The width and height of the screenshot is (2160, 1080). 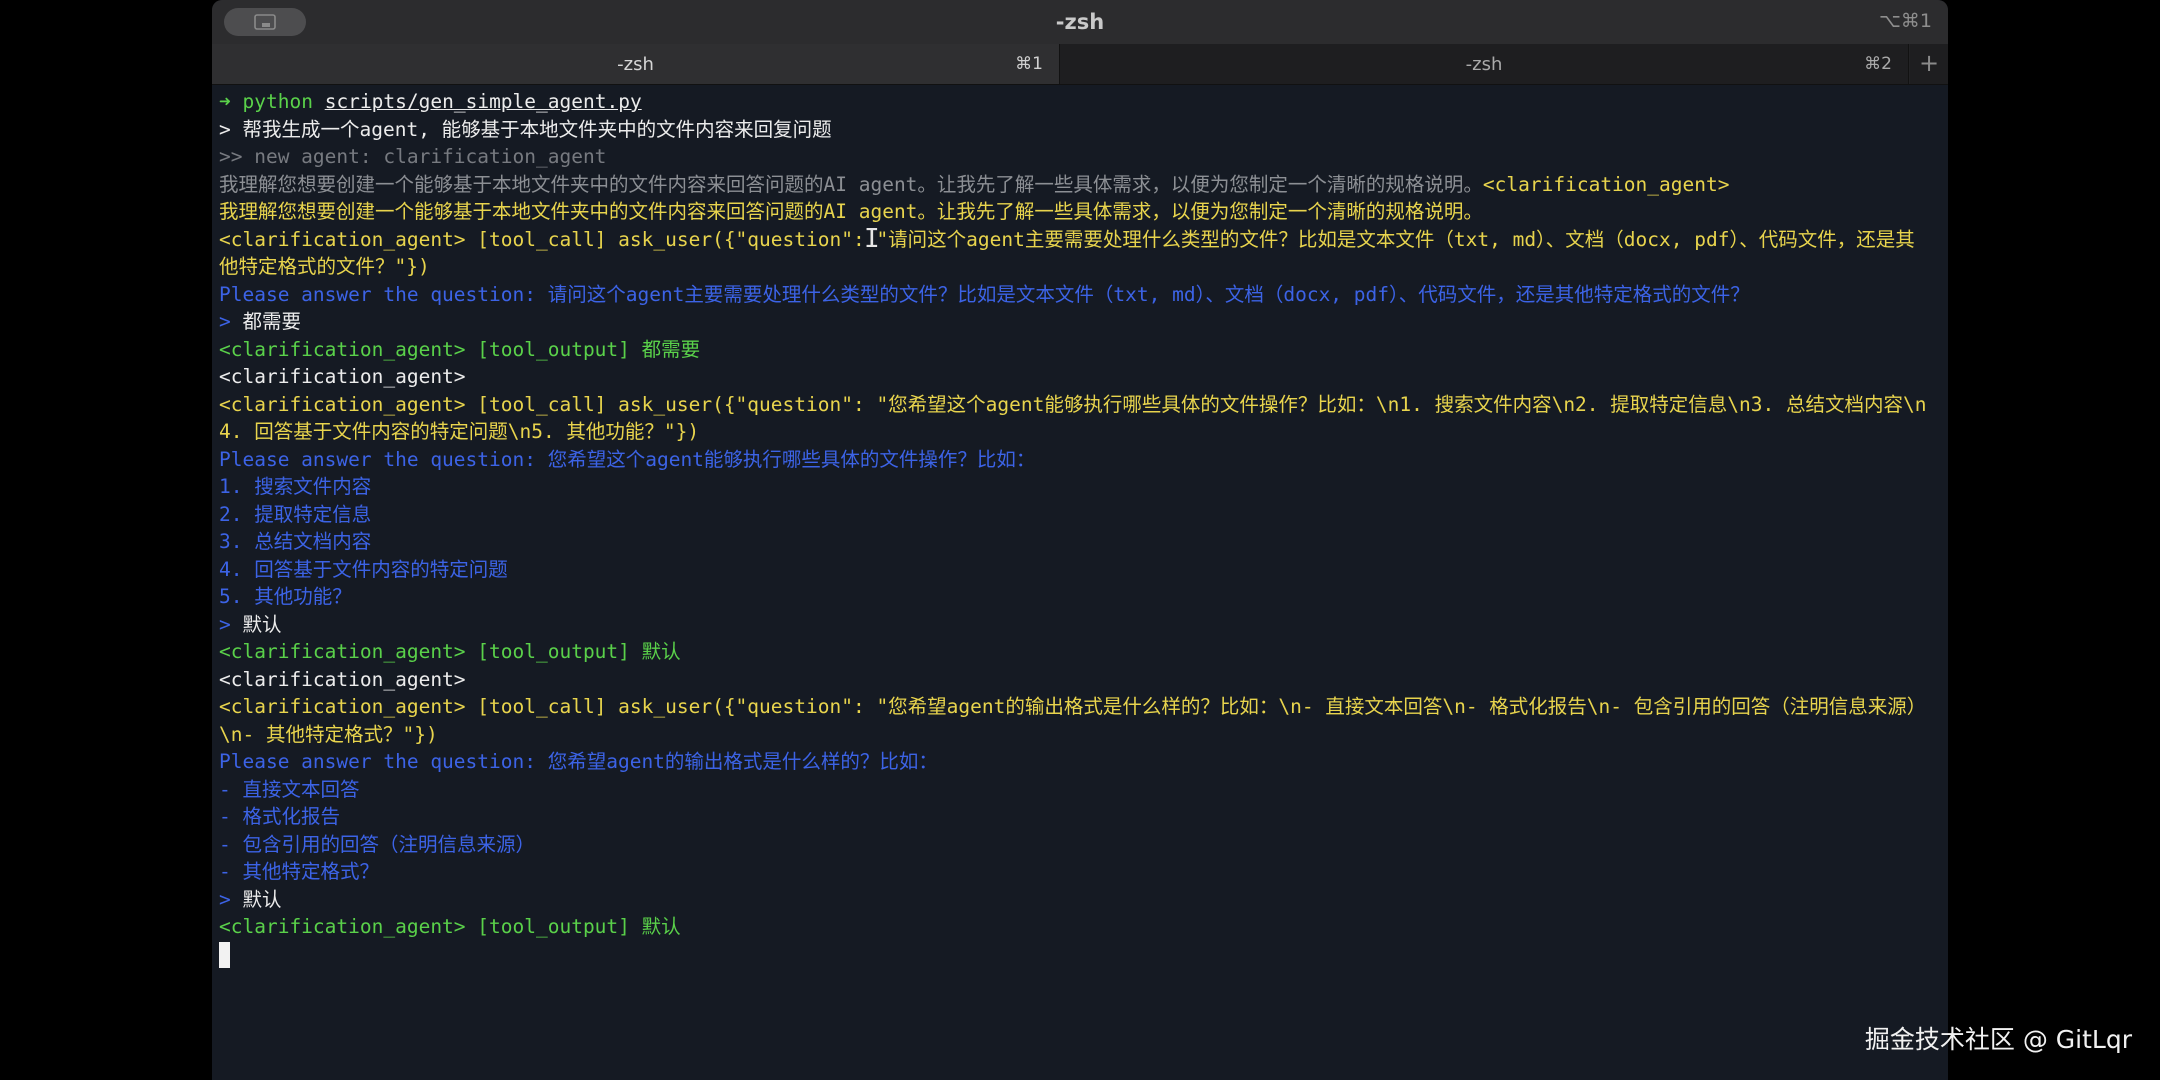 I want to click on watermark: 掘金技术社区 @ GitLqr, so click(x=1998, y=1039).